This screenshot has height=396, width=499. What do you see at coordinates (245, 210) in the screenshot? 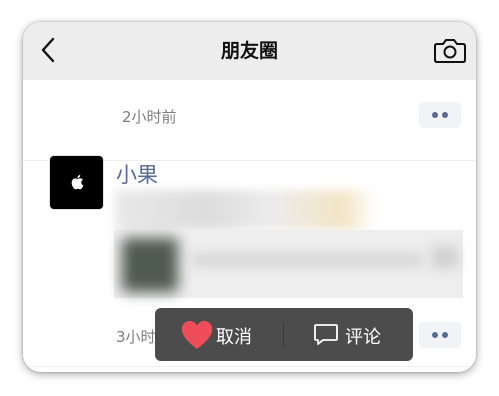
I see `post-text-blurred` at bounding box center [245, 210].